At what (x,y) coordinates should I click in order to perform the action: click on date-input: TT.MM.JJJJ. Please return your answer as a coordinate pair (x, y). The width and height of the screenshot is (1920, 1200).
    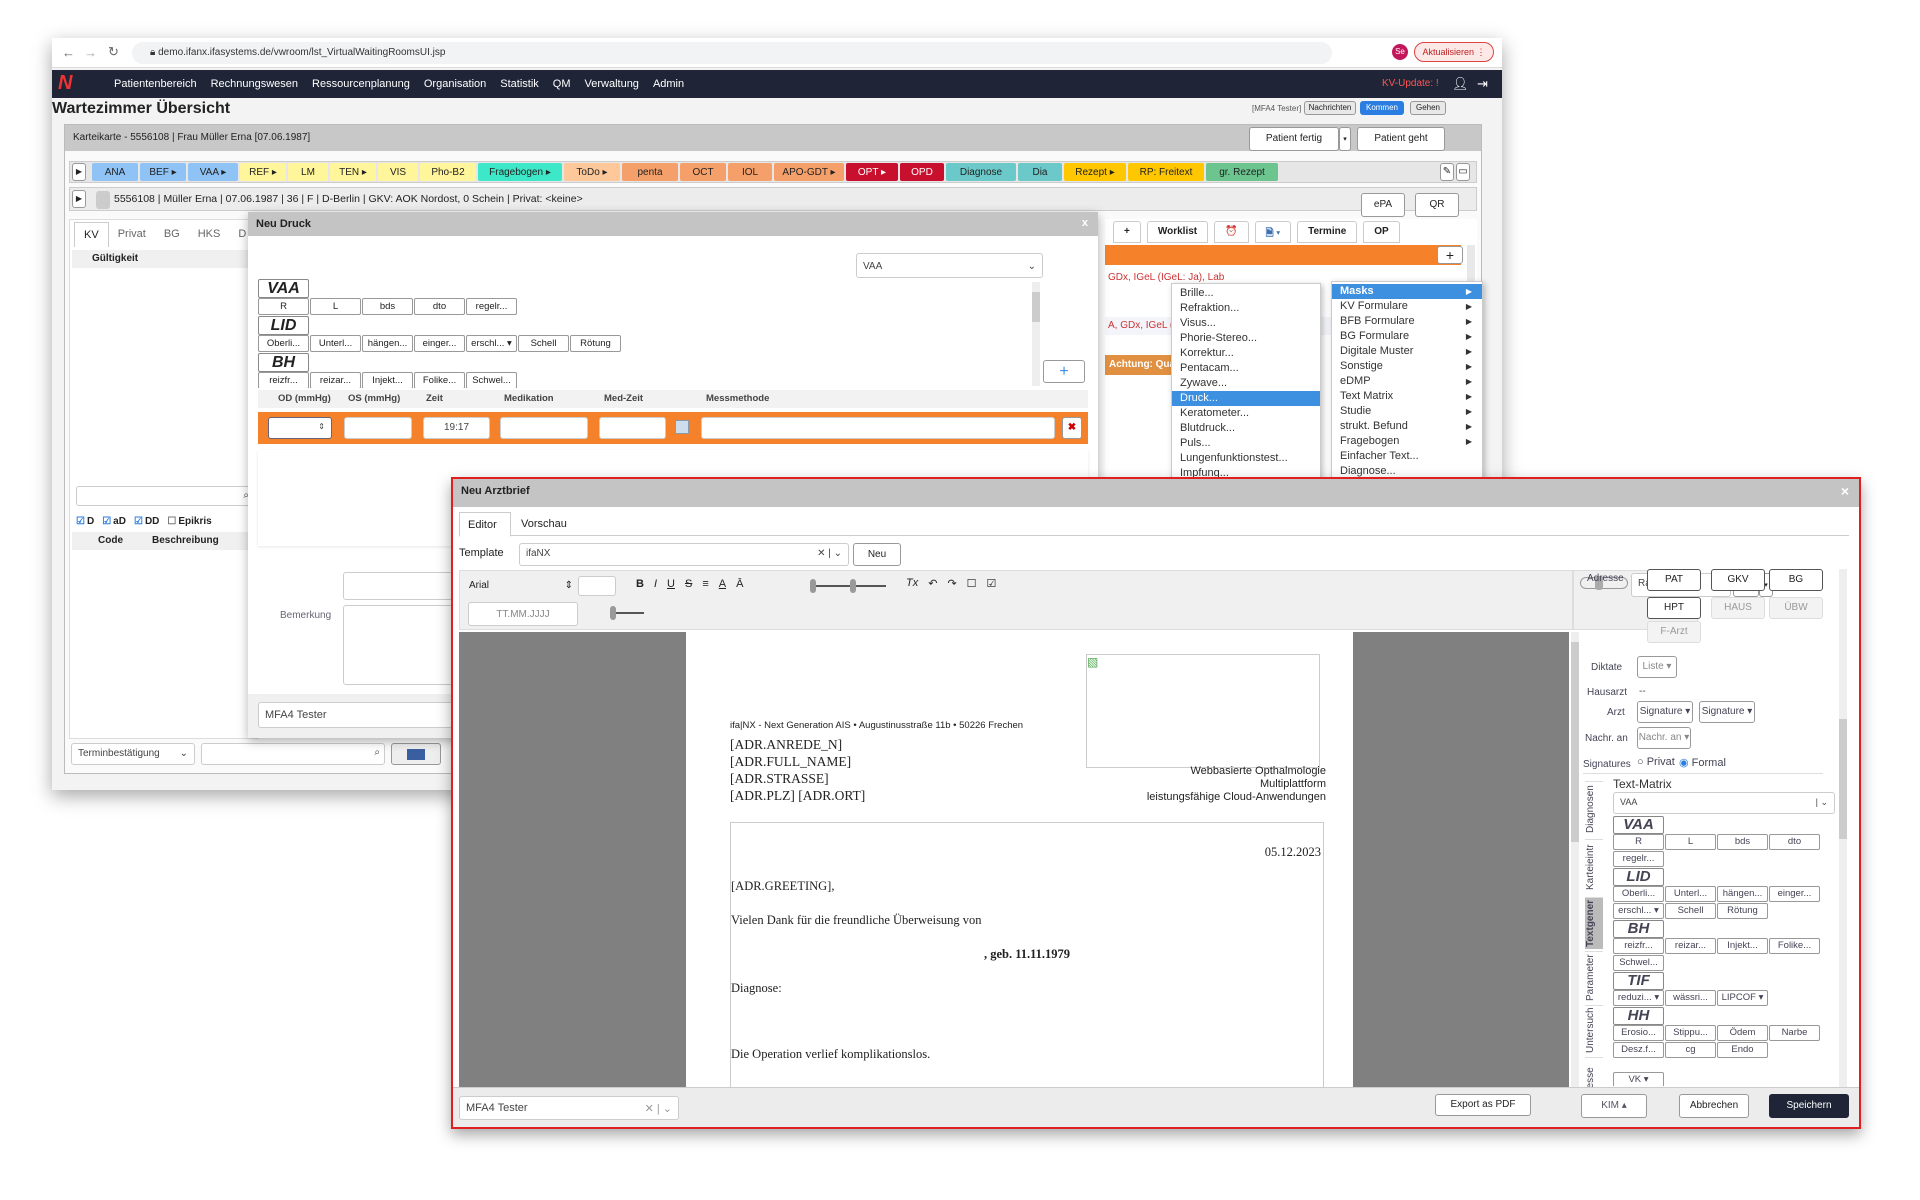
    Looking at the image, I should click on (523, 614).